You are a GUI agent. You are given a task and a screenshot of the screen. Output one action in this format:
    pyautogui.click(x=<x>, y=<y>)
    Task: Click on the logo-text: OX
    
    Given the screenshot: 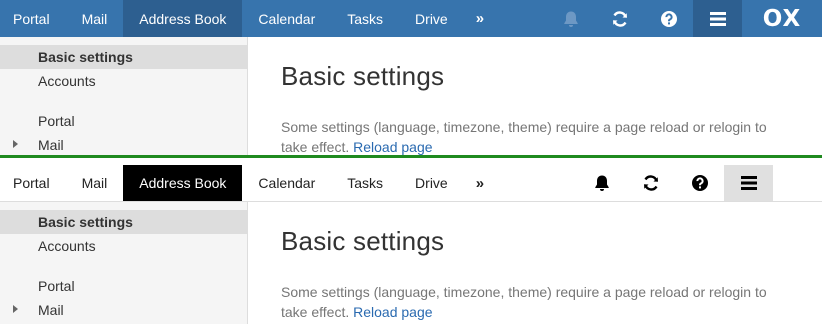 What is the action you would take?
    pyautogui.click(x=782, y=18)
    